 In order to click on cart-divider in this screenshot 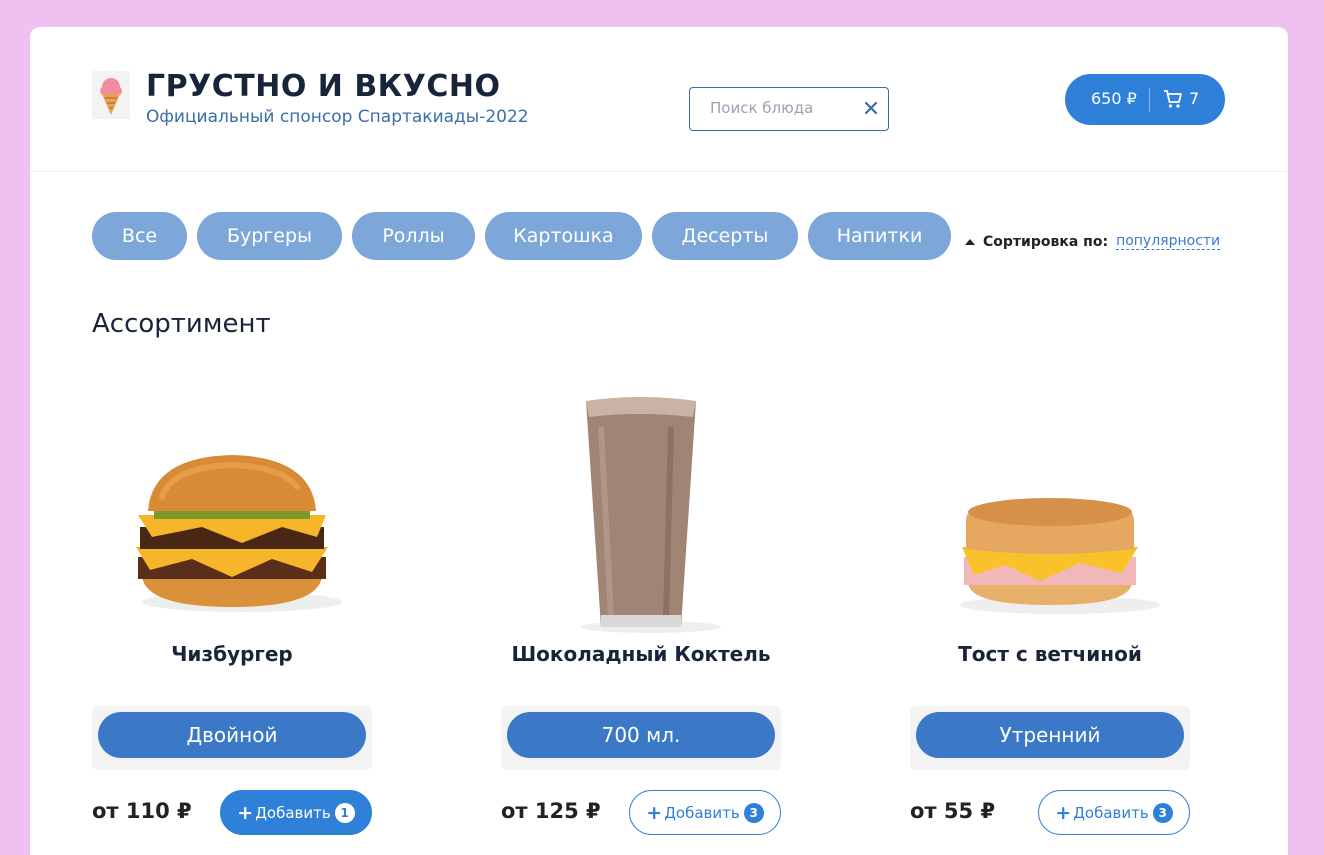, I will do `click(1149, 100)`.